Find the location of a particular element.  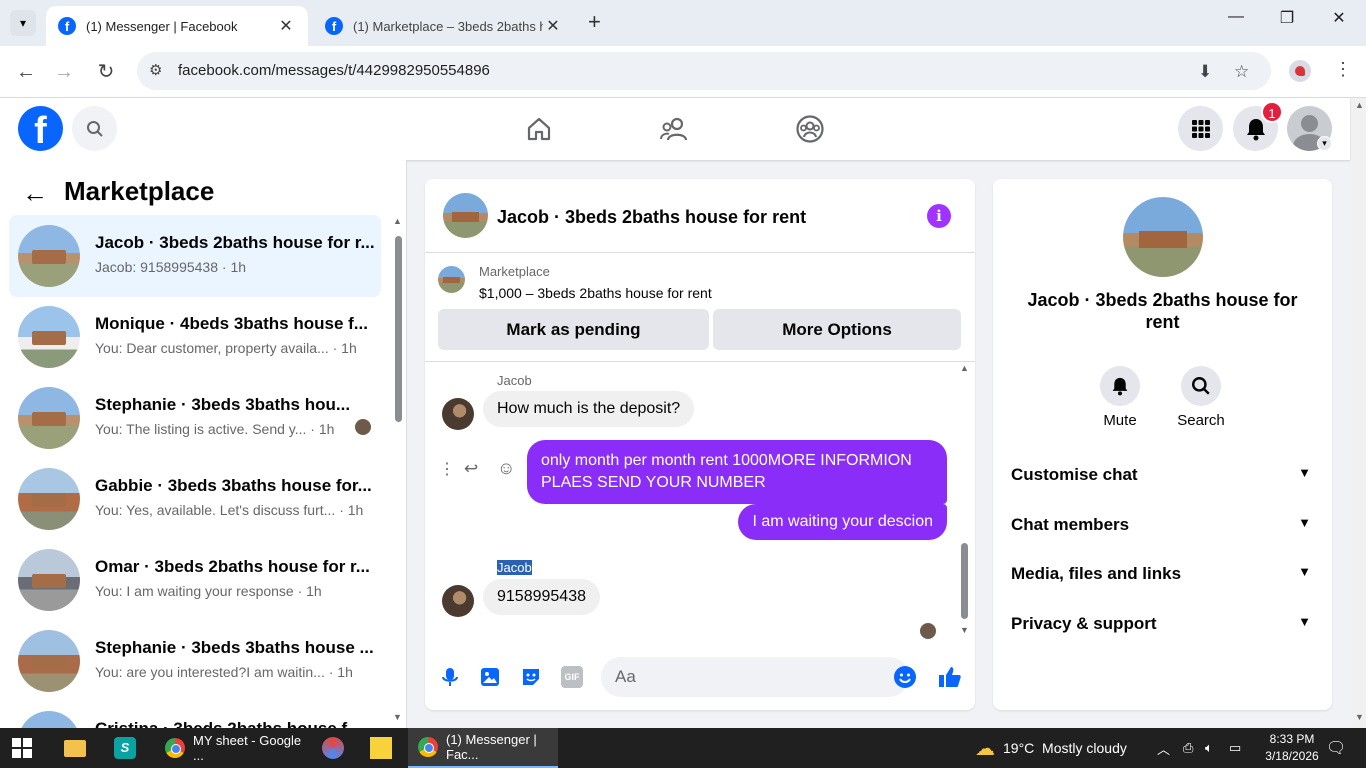

app-s-icon: S is located at coordinates (125, 748).